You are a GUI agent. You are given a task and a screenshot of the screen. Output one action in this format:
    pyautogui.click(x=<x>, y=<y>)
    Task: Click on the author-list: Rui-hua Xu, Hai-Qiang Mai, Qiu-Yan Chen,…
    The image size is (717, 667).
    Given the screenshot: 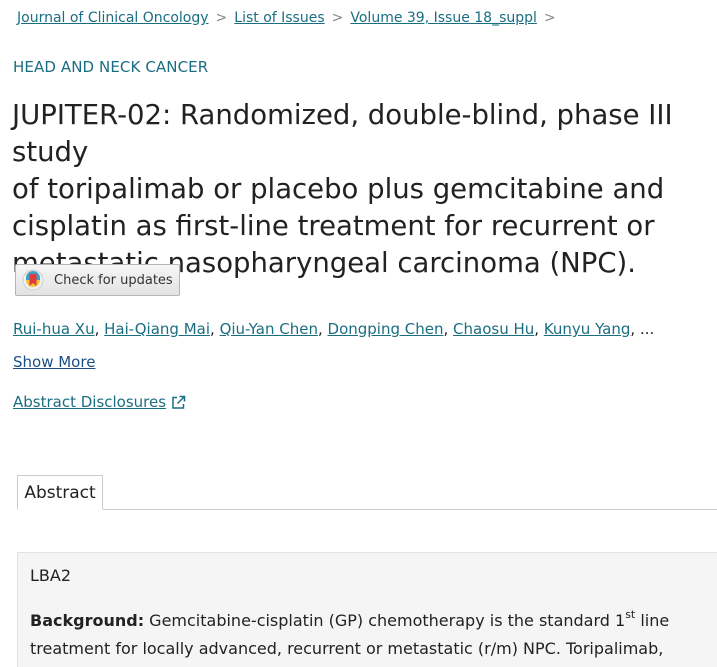 What is the action you would take?
    pyautogui.click(x=334, y=329)
    